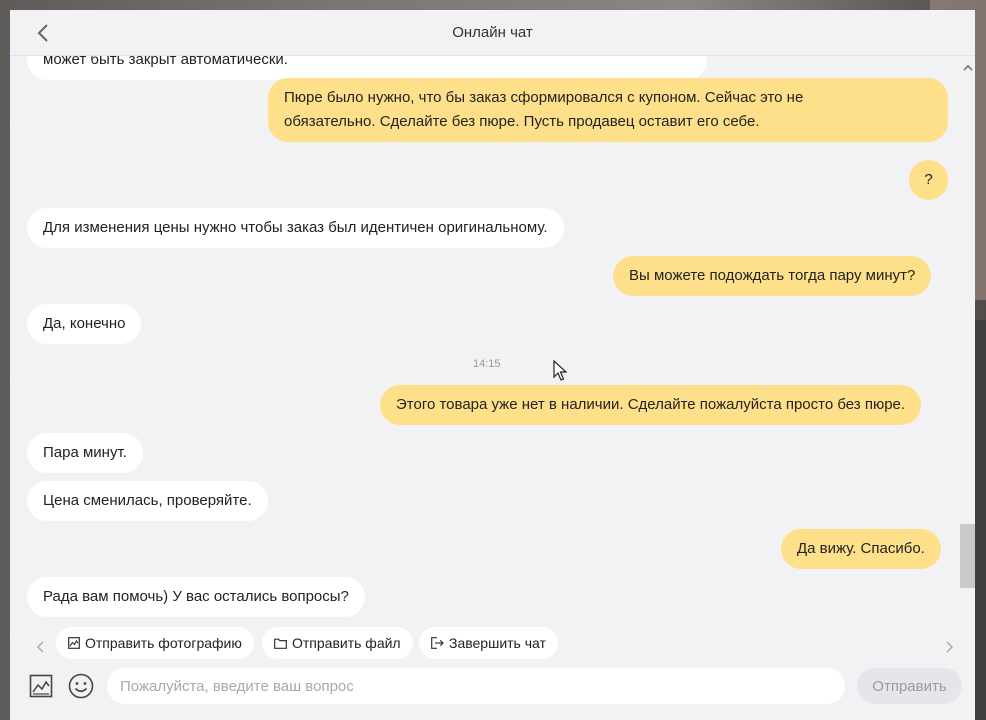 This screenshot has width=986, height=720. Describe the element at coordinates (772, 276) in the screenshot. I see `message-outgoing: Вы можете подождать тогда пару минут?` at that location.